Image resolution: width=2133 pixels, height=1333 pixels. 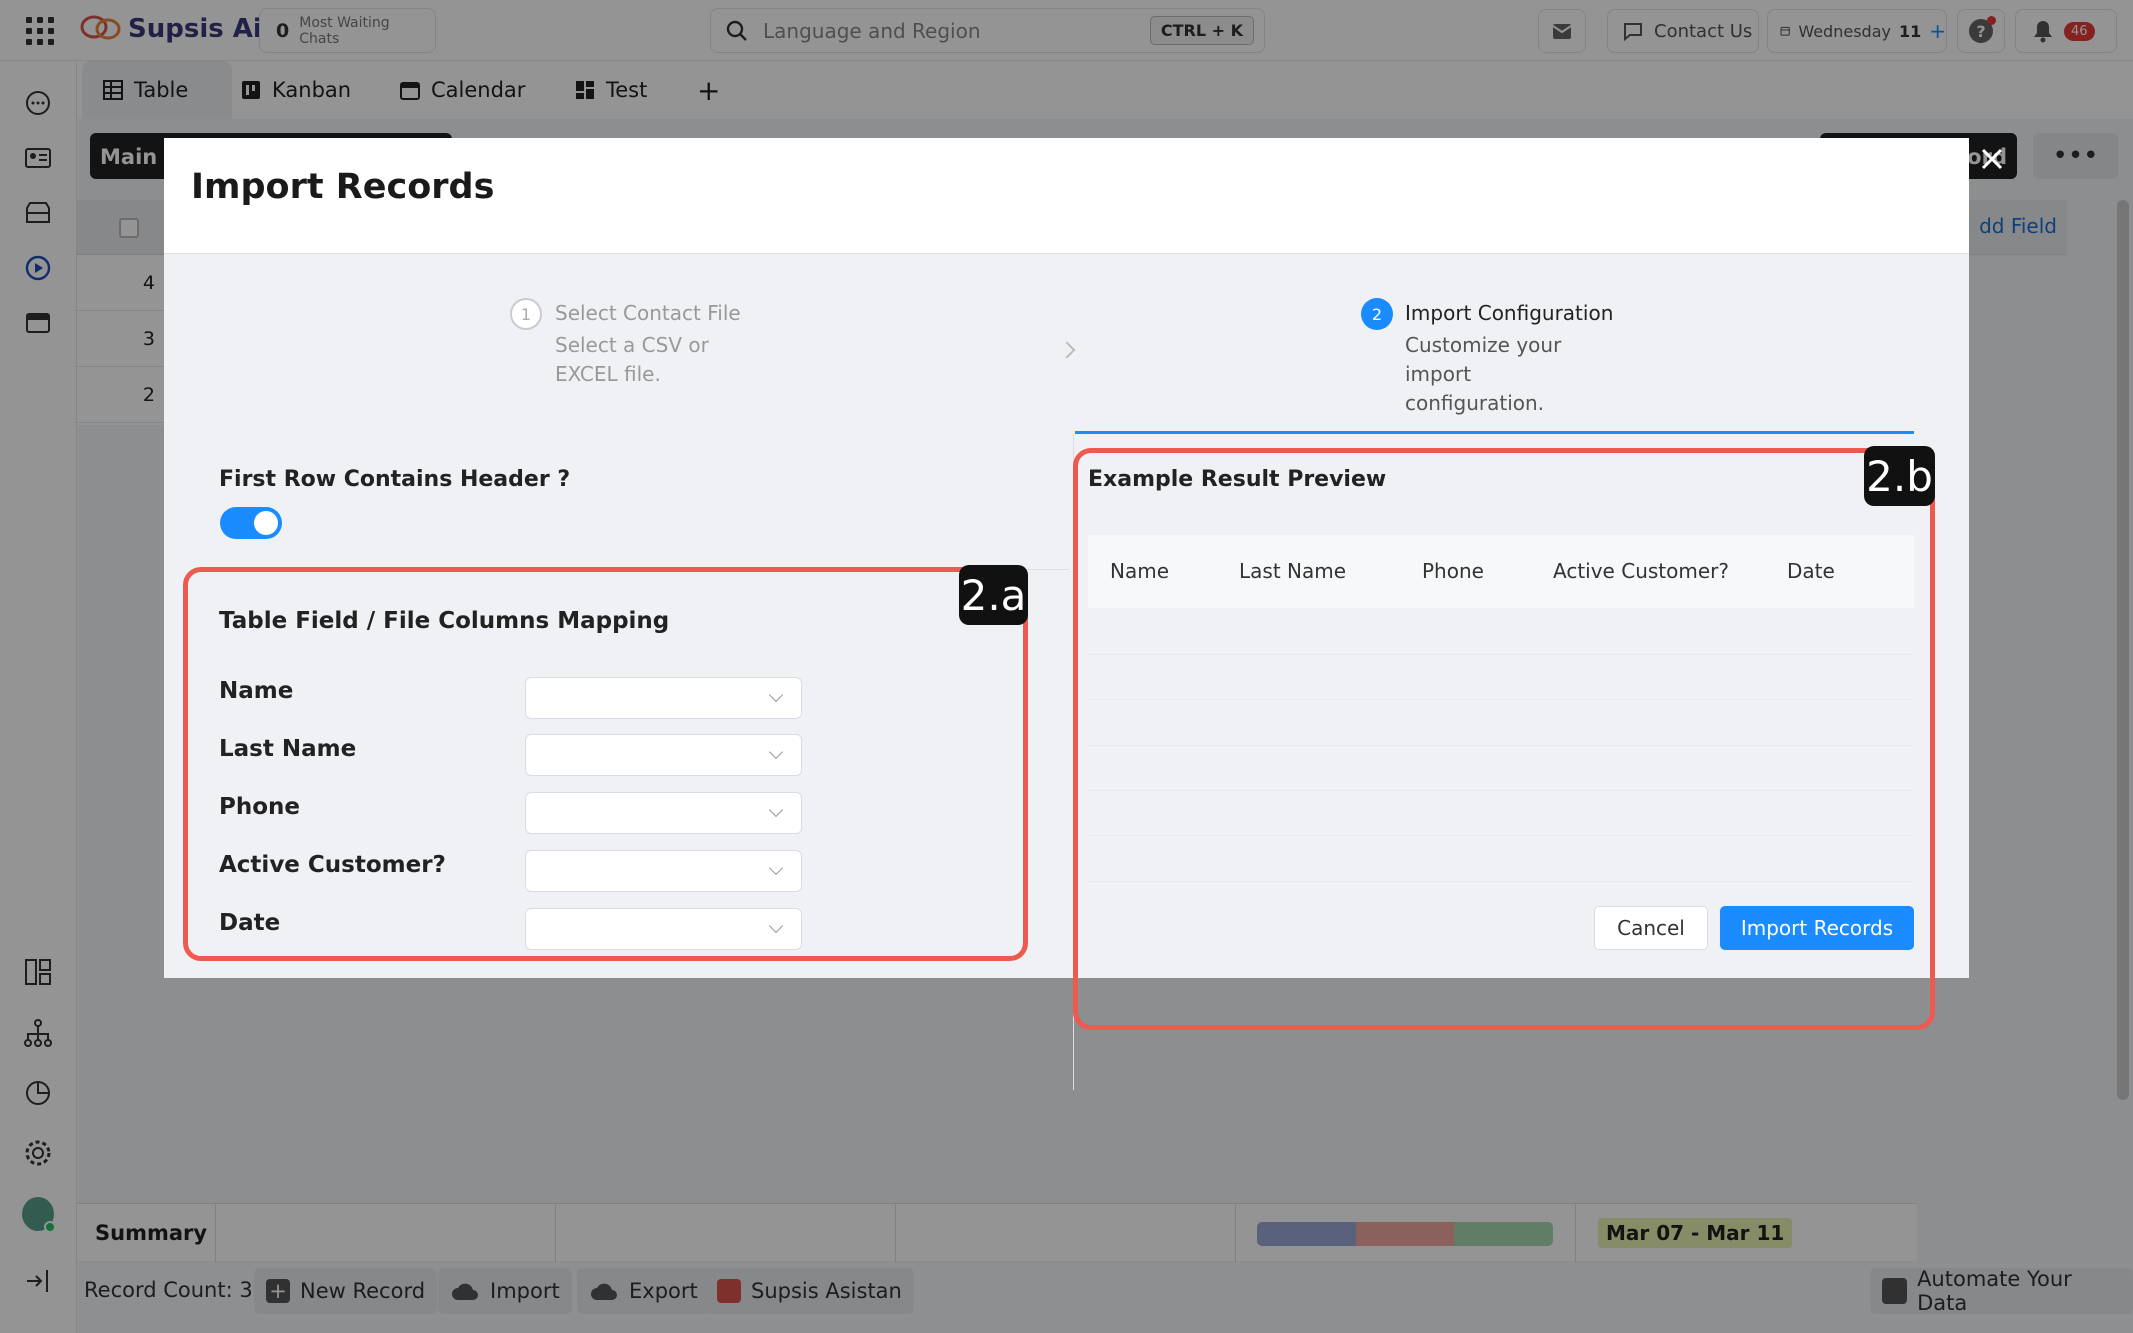 What do you see at coordinates (663, 698) in the screenshot?
I see `name-column-select` at bounding box center [663, 698].